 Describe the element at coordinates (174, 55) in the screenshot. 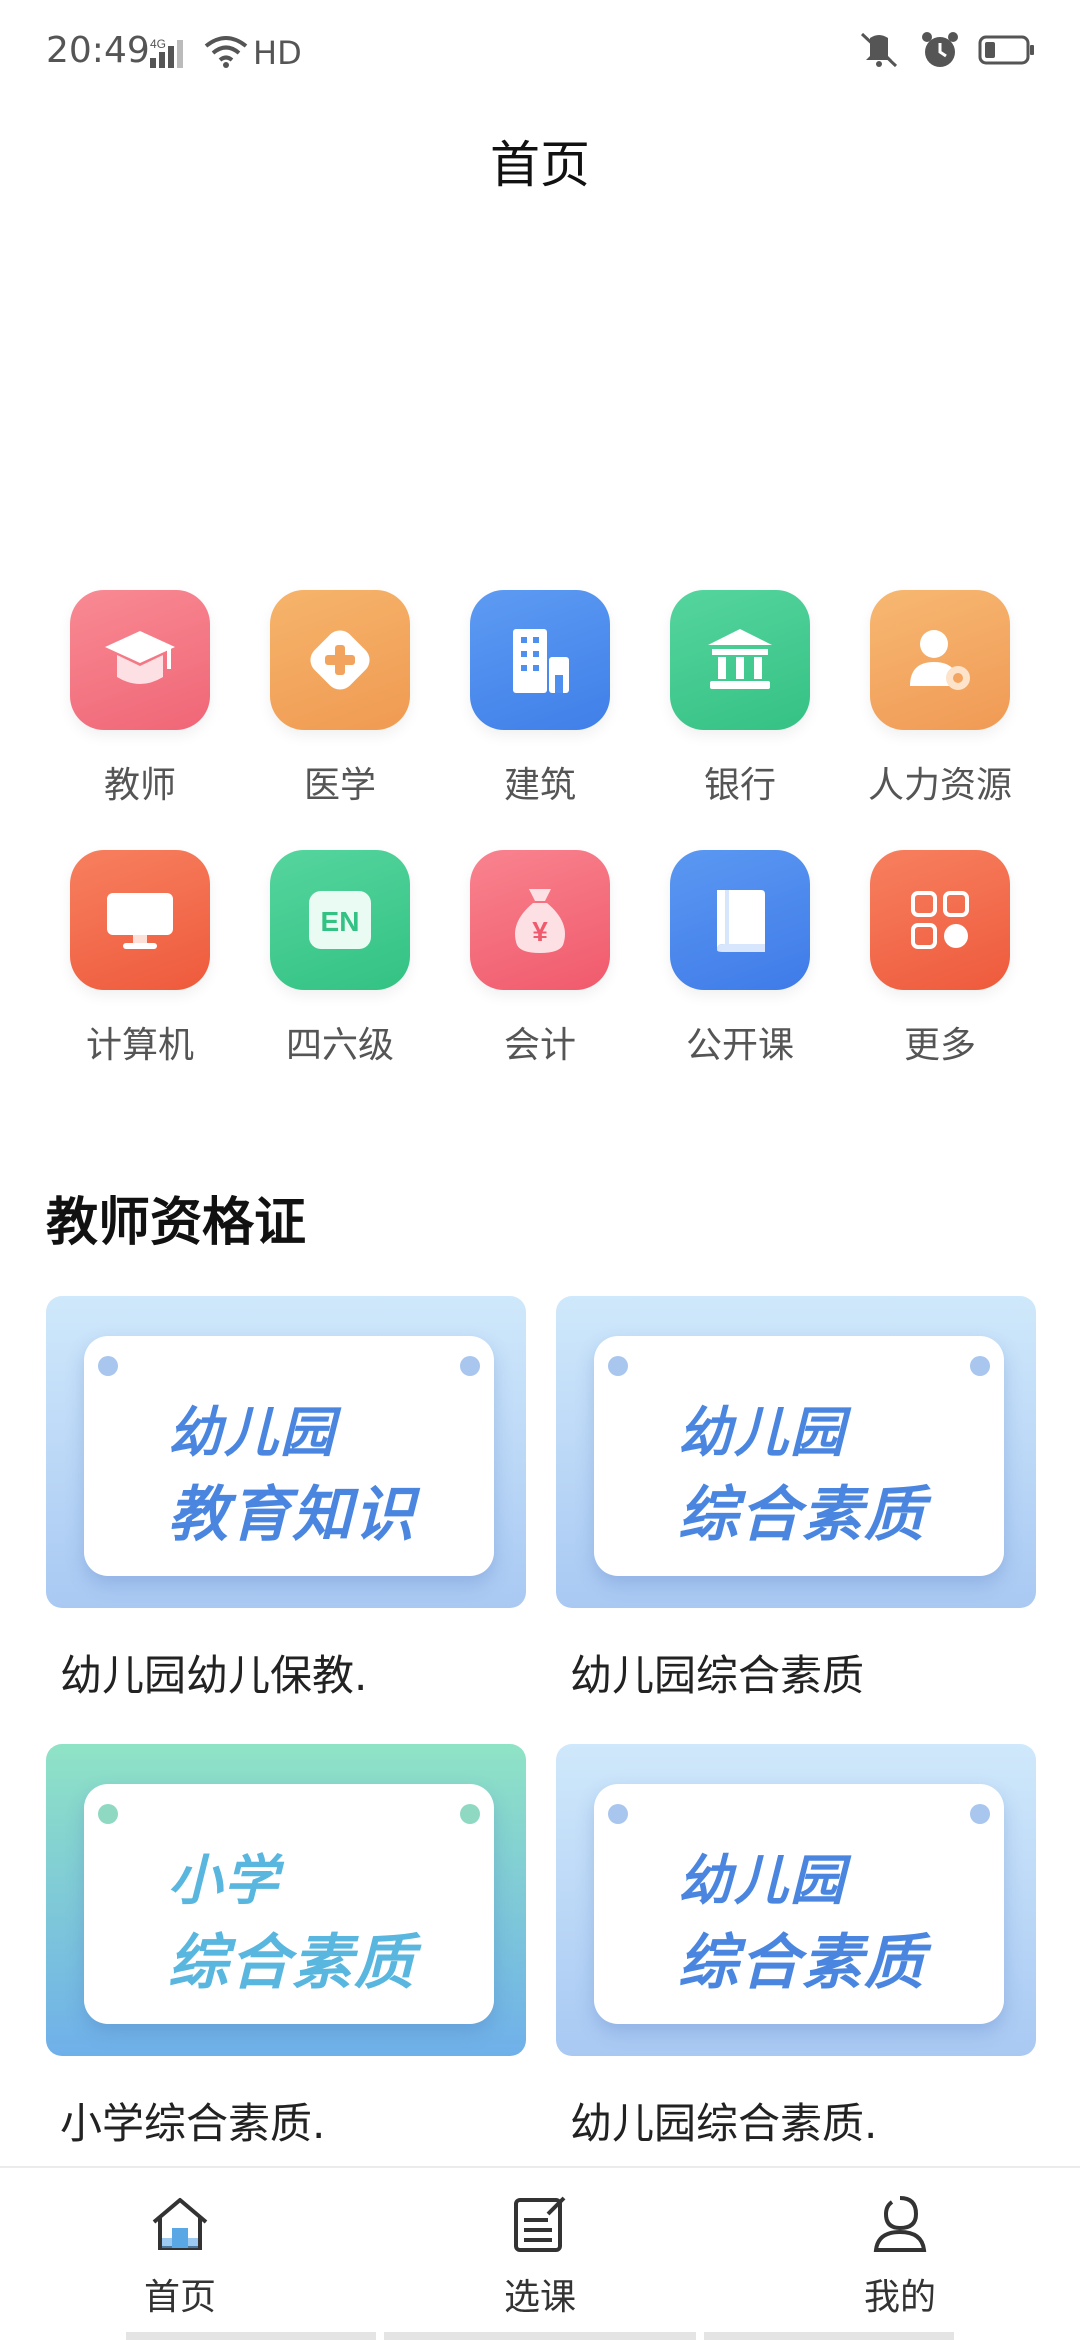

I see `cellular-signal-icon: 4G` at that location.